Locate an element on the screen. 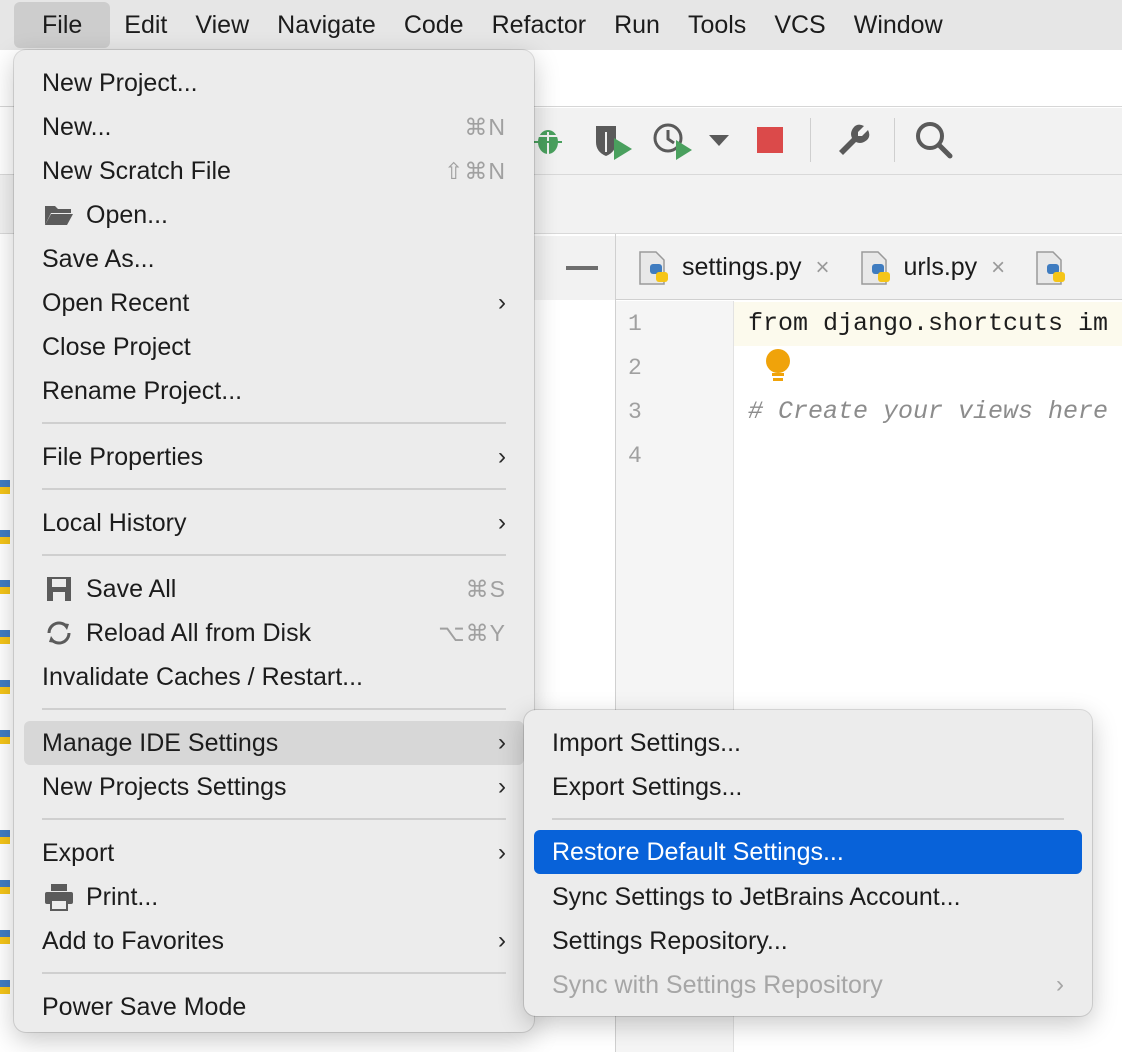 Image resolution: width=1122 pixels, height=1052 pixels. search-icon is located at coordinates (934, 140).